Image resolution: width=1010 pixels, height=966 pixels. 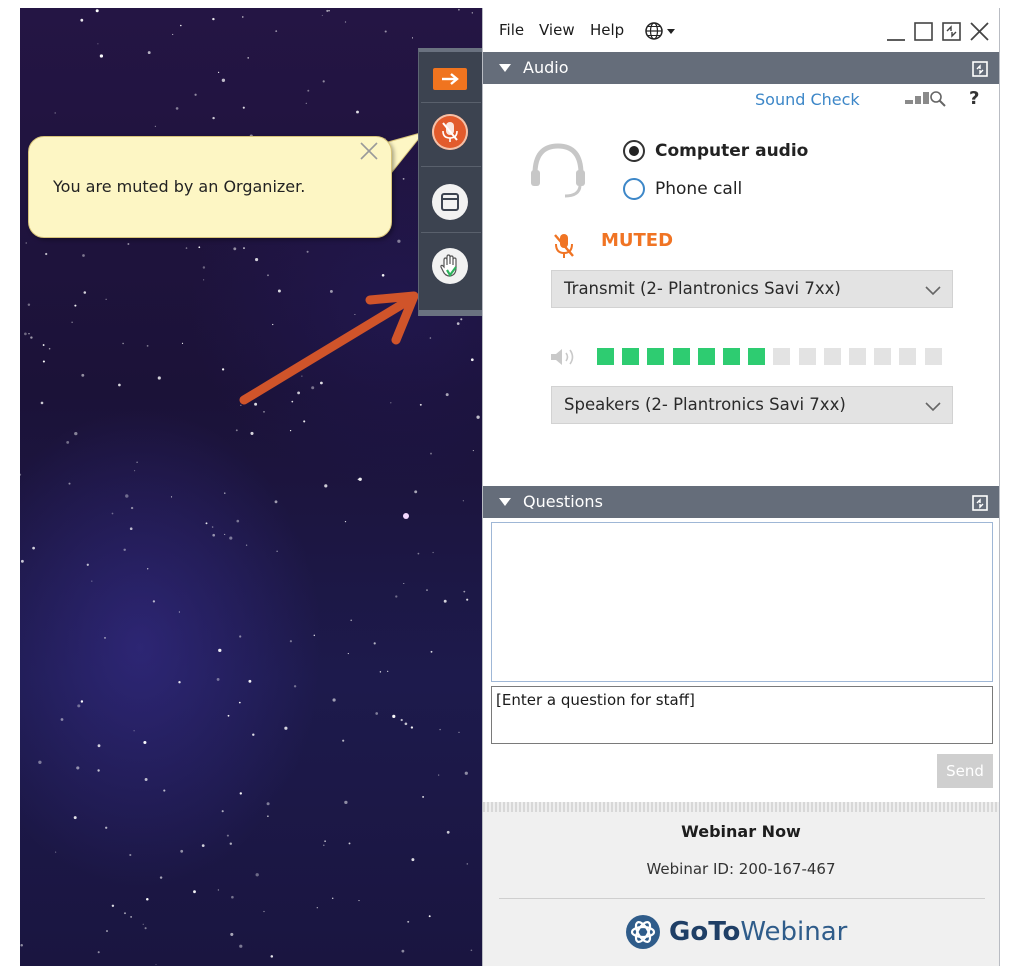 I want to click on unmute-button, so click(x=450, y=132).